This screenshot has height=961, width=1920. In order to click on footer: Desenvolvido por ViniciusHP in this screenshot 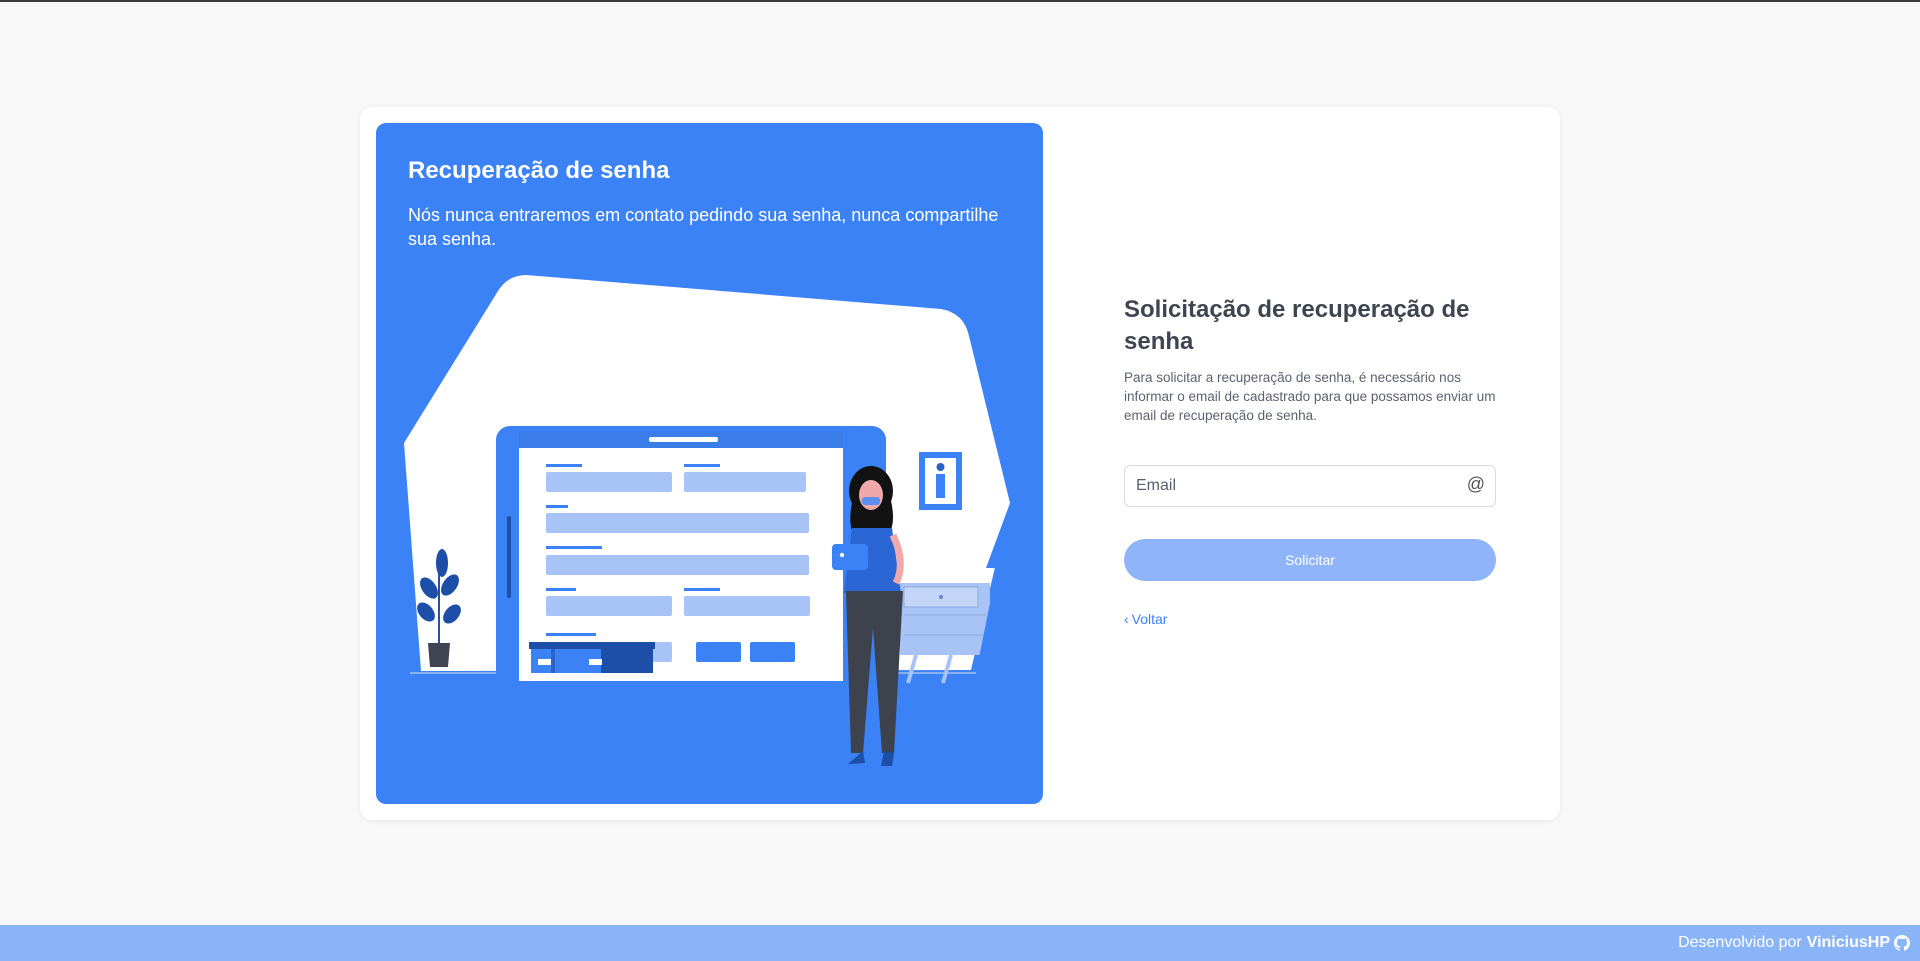, I will do `click(960, 943)`.